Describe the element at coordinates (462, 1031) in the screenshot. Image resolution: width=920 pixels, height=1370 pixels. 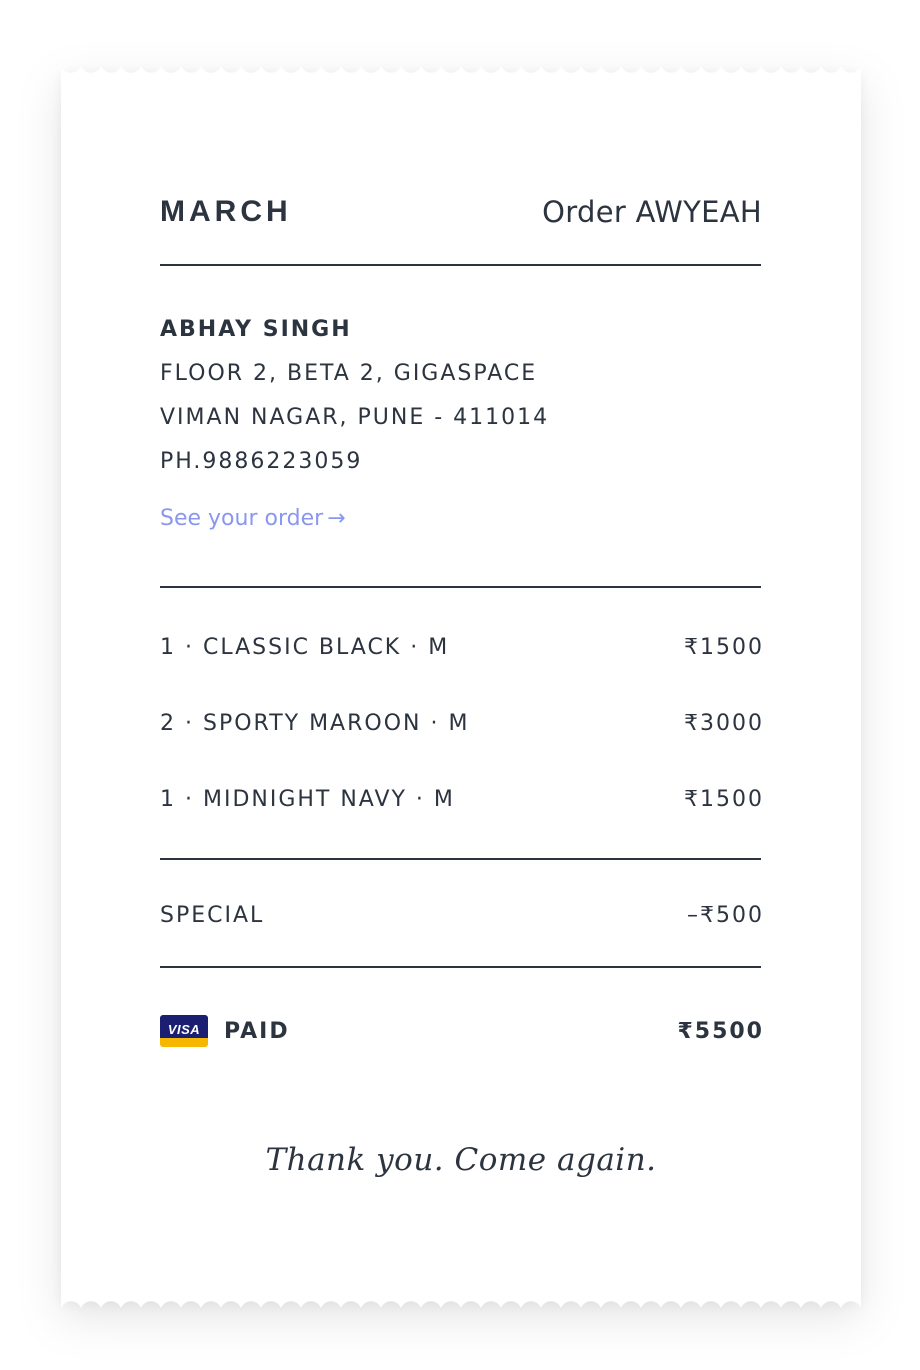
I see `total-row: VISA PAID ₹5500` at that location.